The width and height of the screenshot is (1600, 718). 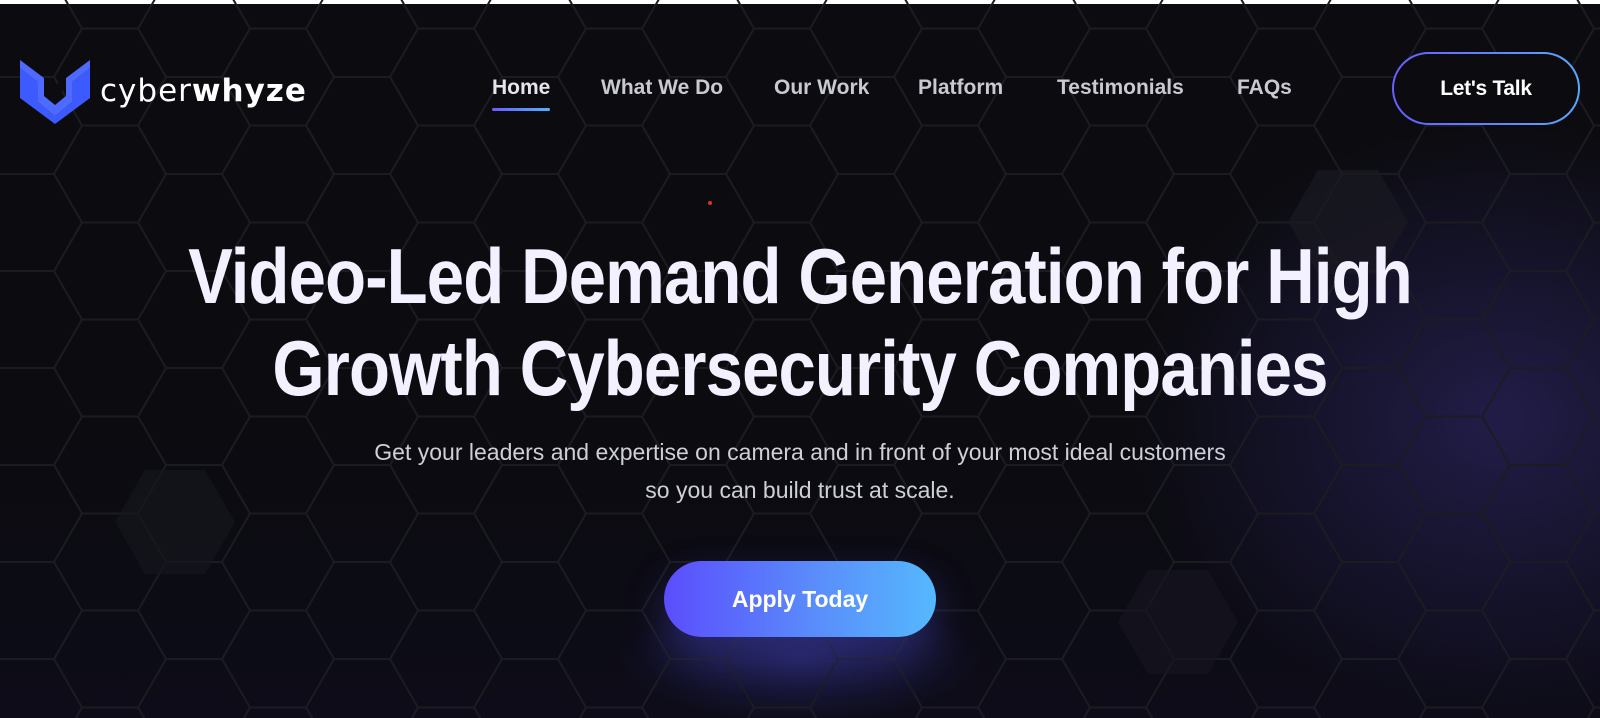 What do you see at coordinates (800, 368) in the screenshot?
I see `hero-title-line-2: Growth Cybersecurity Companies` at bounding box center [800, 368].